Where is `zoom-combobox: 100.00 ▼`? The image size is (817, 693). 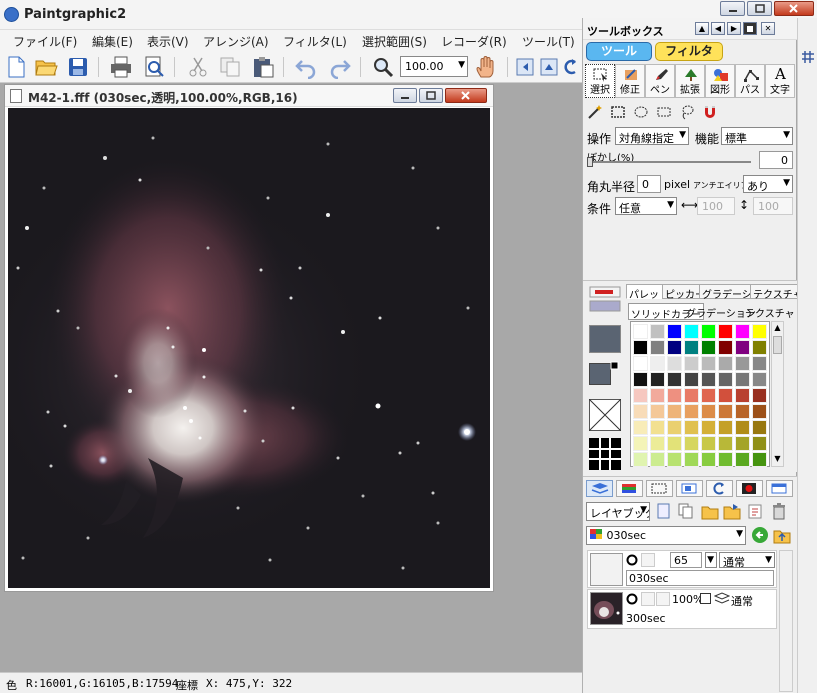
zoom-combobox: 100.00 ▼ is located at coordinates (434, 66).